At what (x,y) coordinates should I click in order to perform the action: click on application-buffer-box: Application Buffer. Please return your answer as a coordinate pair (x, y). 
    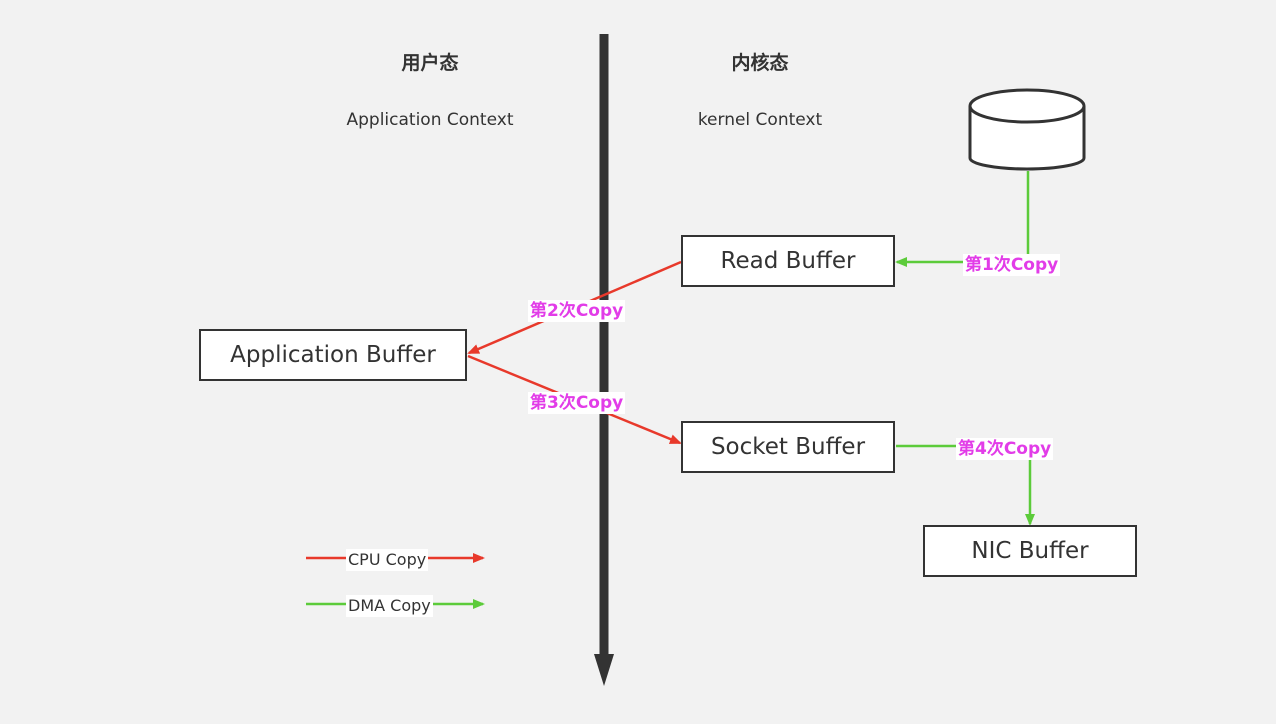
    Looking at the image, I should click on (333, 355).